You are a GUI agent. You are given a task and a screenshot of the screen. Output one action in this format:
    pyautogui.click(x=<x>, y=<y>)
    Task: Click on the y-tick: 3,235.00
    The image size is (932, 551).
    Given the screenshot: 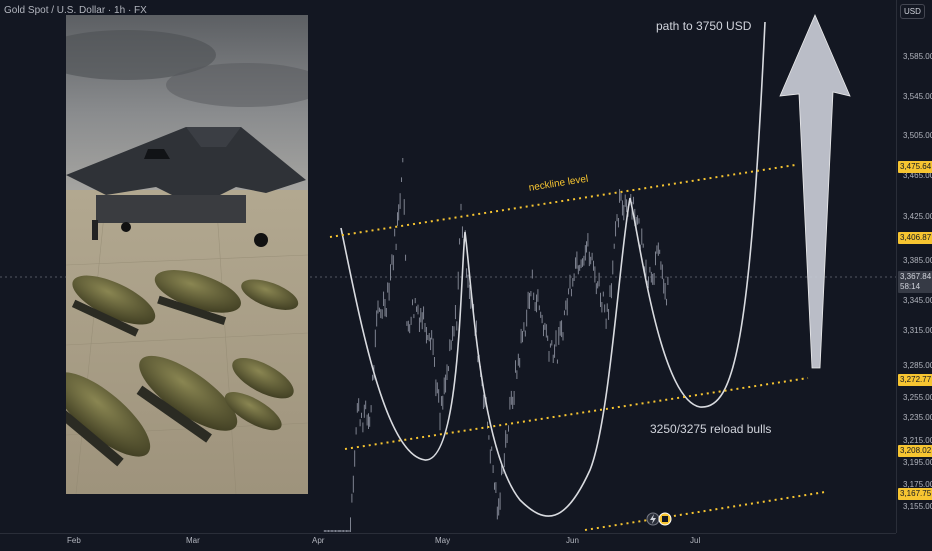 What is the action you would take?
    pyautogui.click(x=917, y=417)
    